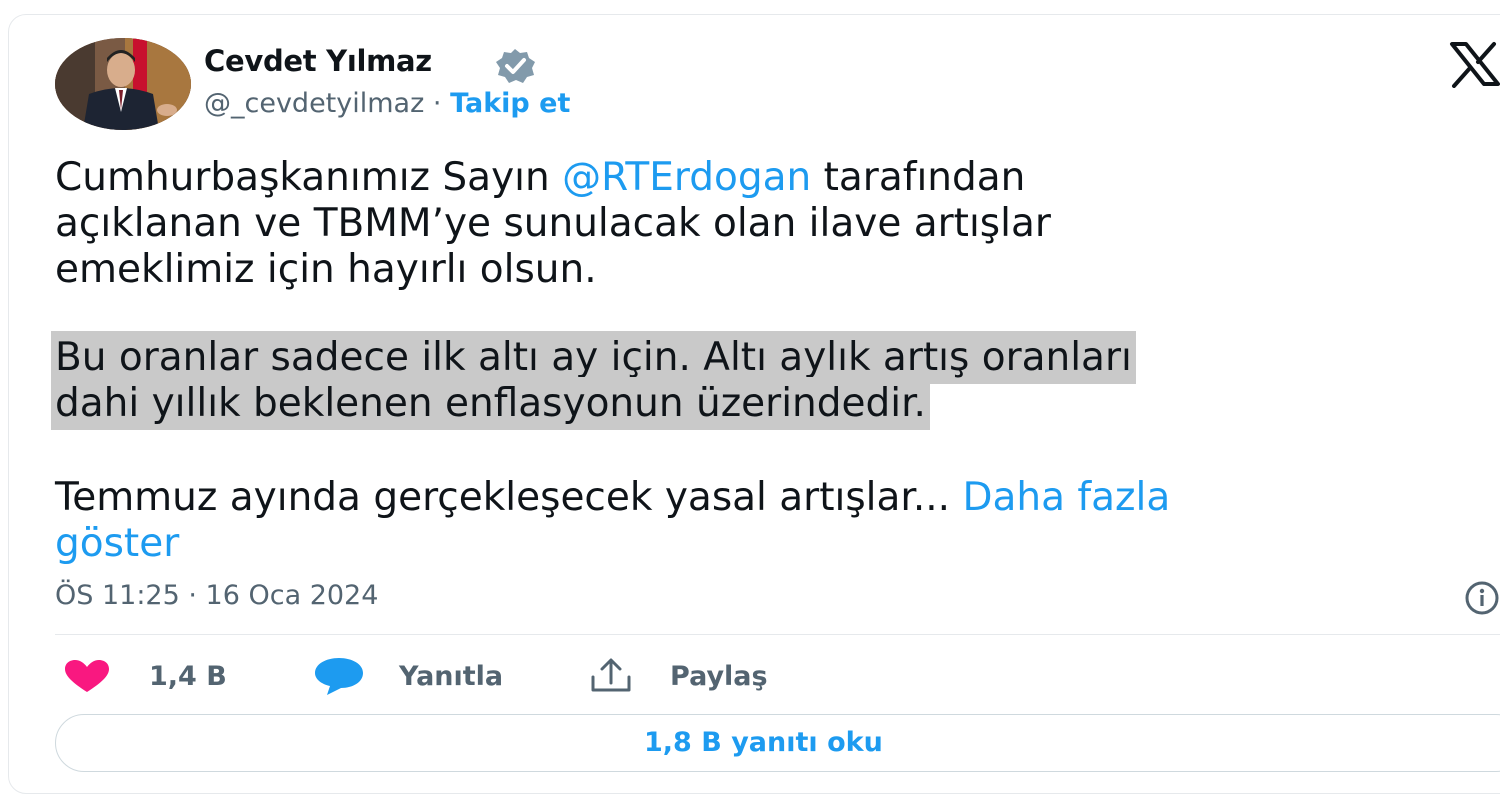 This screenshot has height=794, width=1500. Describe the element at coordinates (318, 61) in the screenshot. I see `author-name: Cevdet Yılmaz` at that location.